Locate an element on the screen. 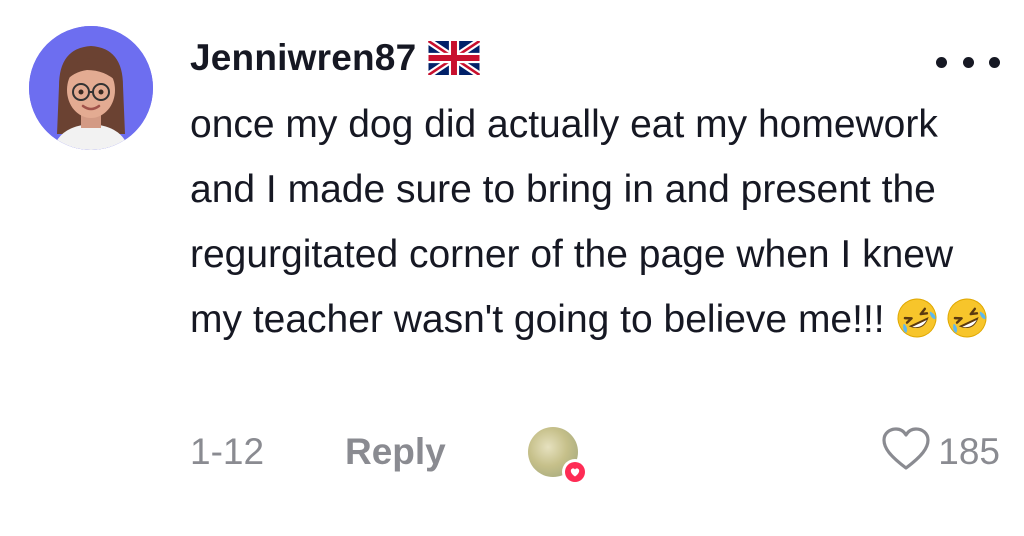 The width and height of the screenshot is (1024, 536). comment-footer: 1-12 Reply 185 is located at coordinates (600, 452).